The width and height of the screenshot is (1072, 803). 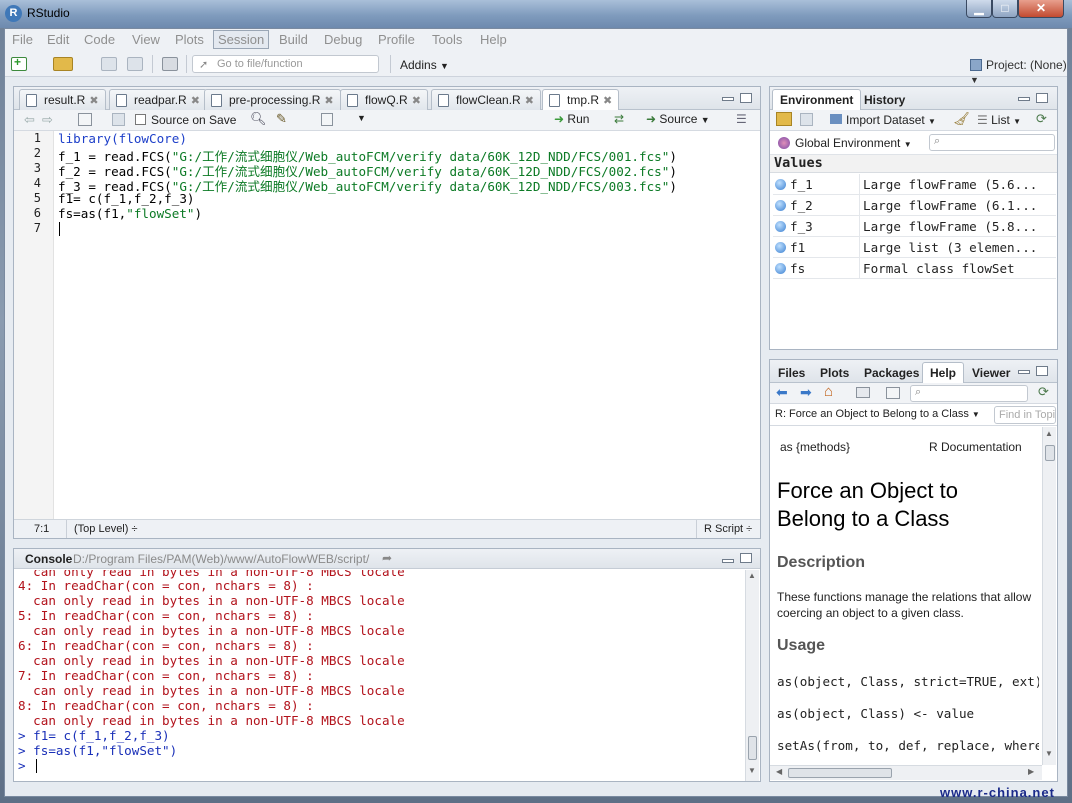 What do you see at coordinates (47, 120) in the screenshot?
I see `forward-arrow-icon: ⇨` at bounding box center [47, 120].